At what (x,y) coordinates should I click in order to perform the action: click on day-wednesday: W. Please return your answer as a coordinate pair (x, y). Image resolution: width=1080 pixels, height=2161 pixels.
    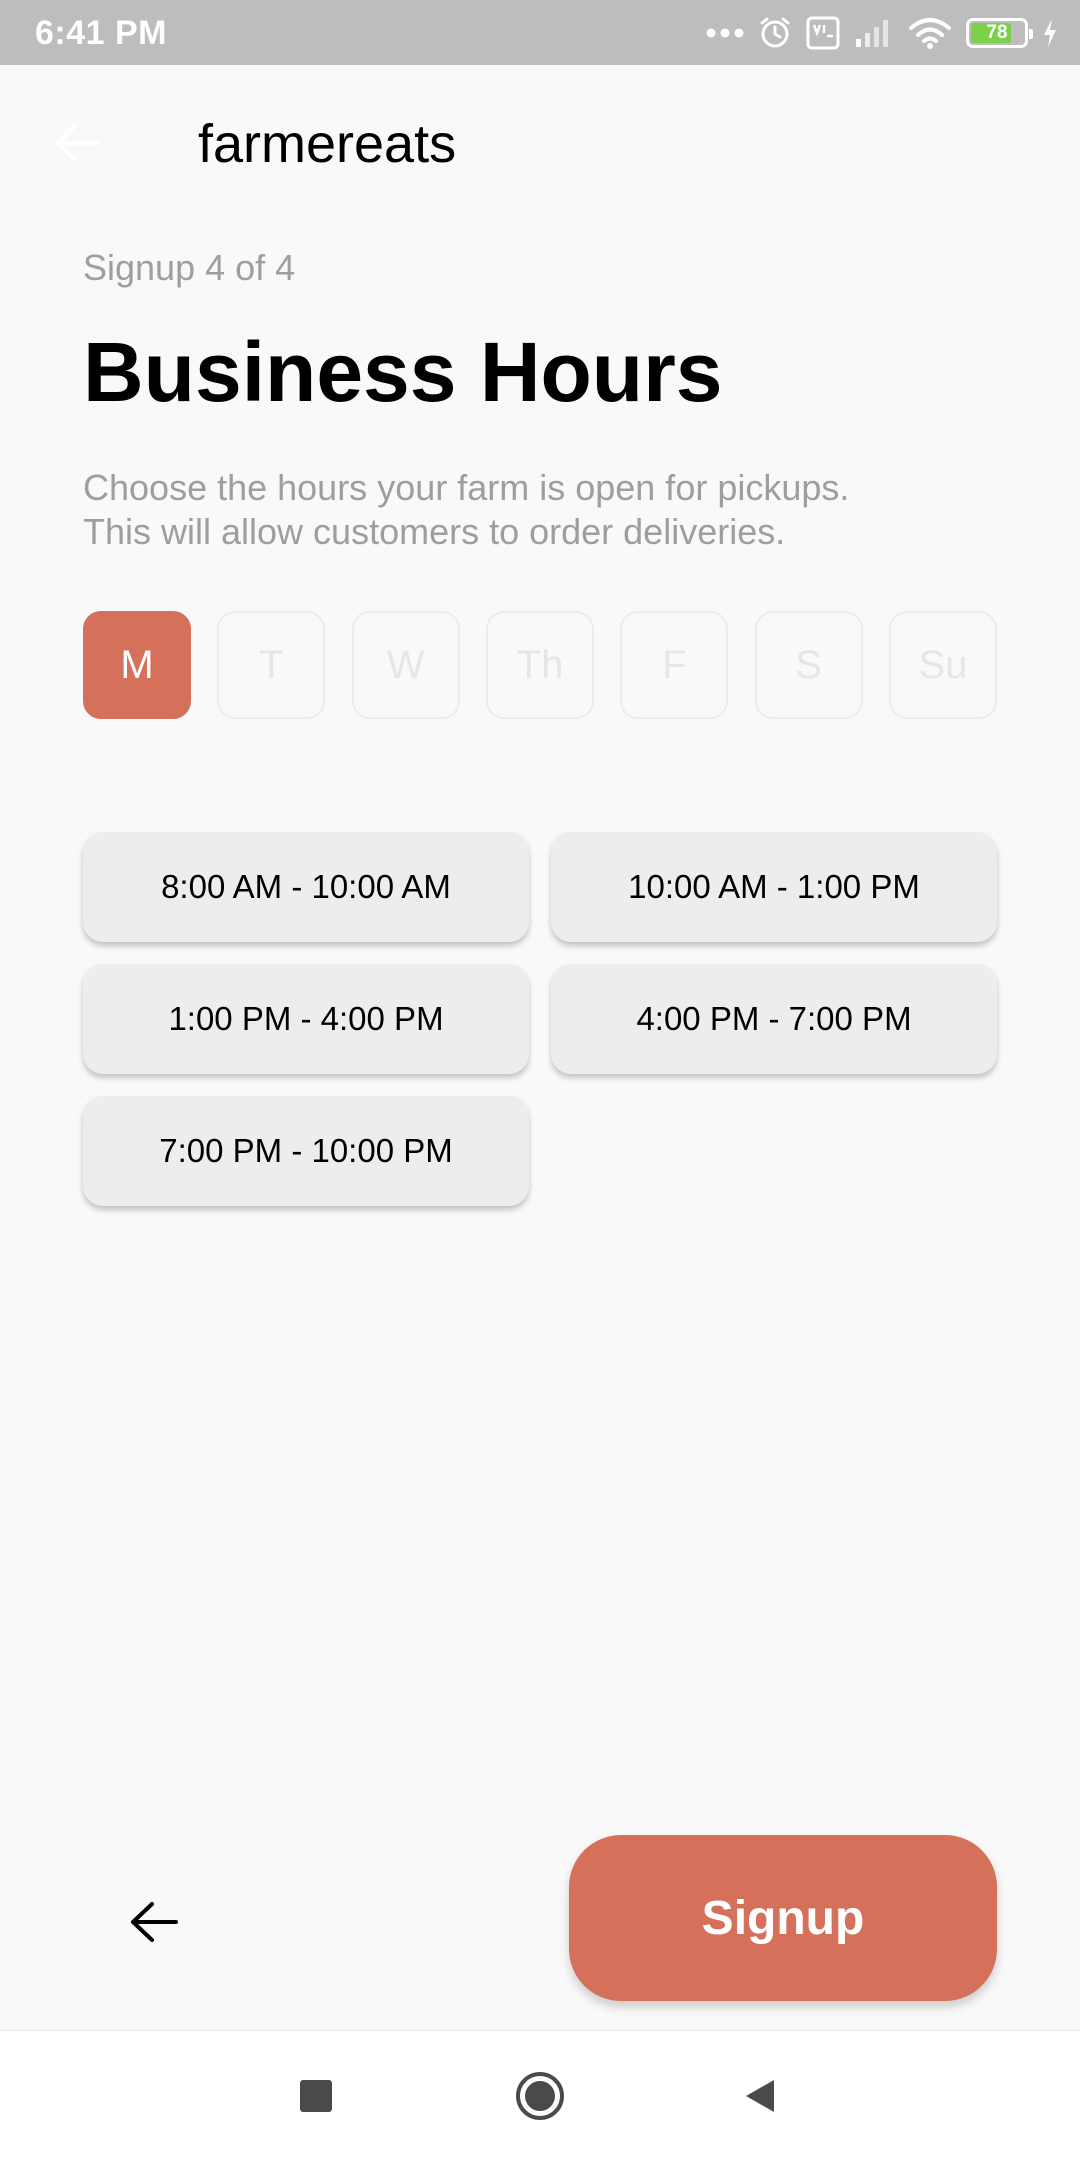
    Looking at the image, I should click on (405, 665).